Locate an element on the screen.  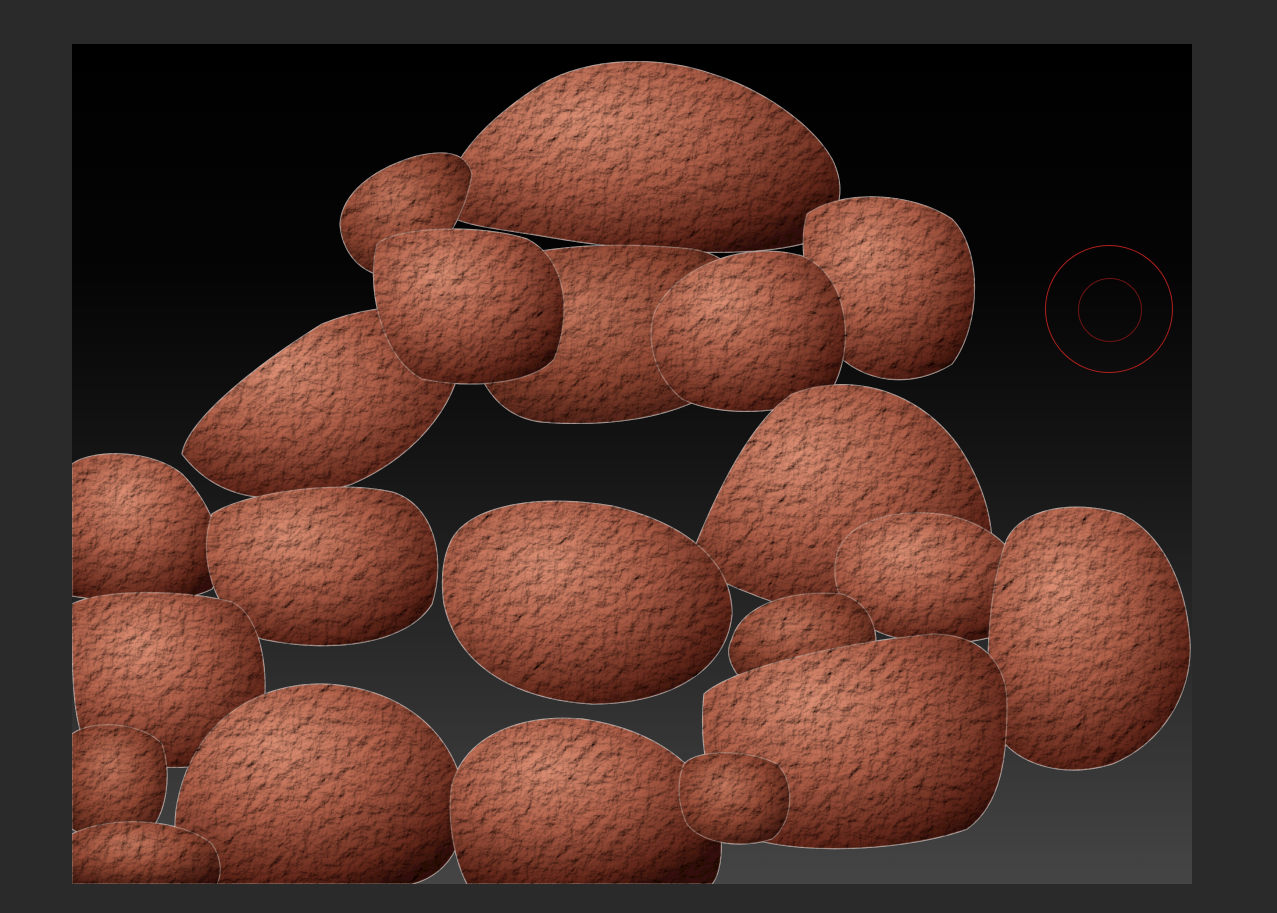
rock-center is located at coordinates (587, 602).